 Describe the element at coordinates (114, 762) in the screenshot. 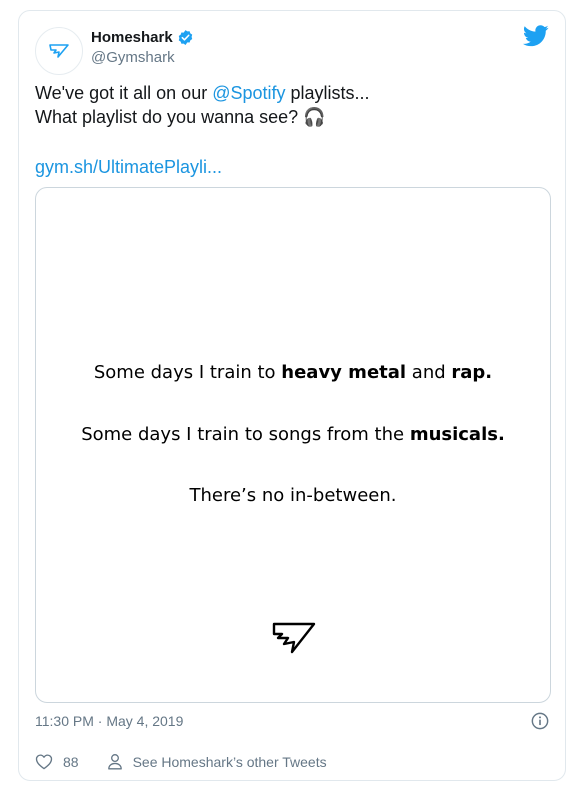

I see `person-icon` at that location.